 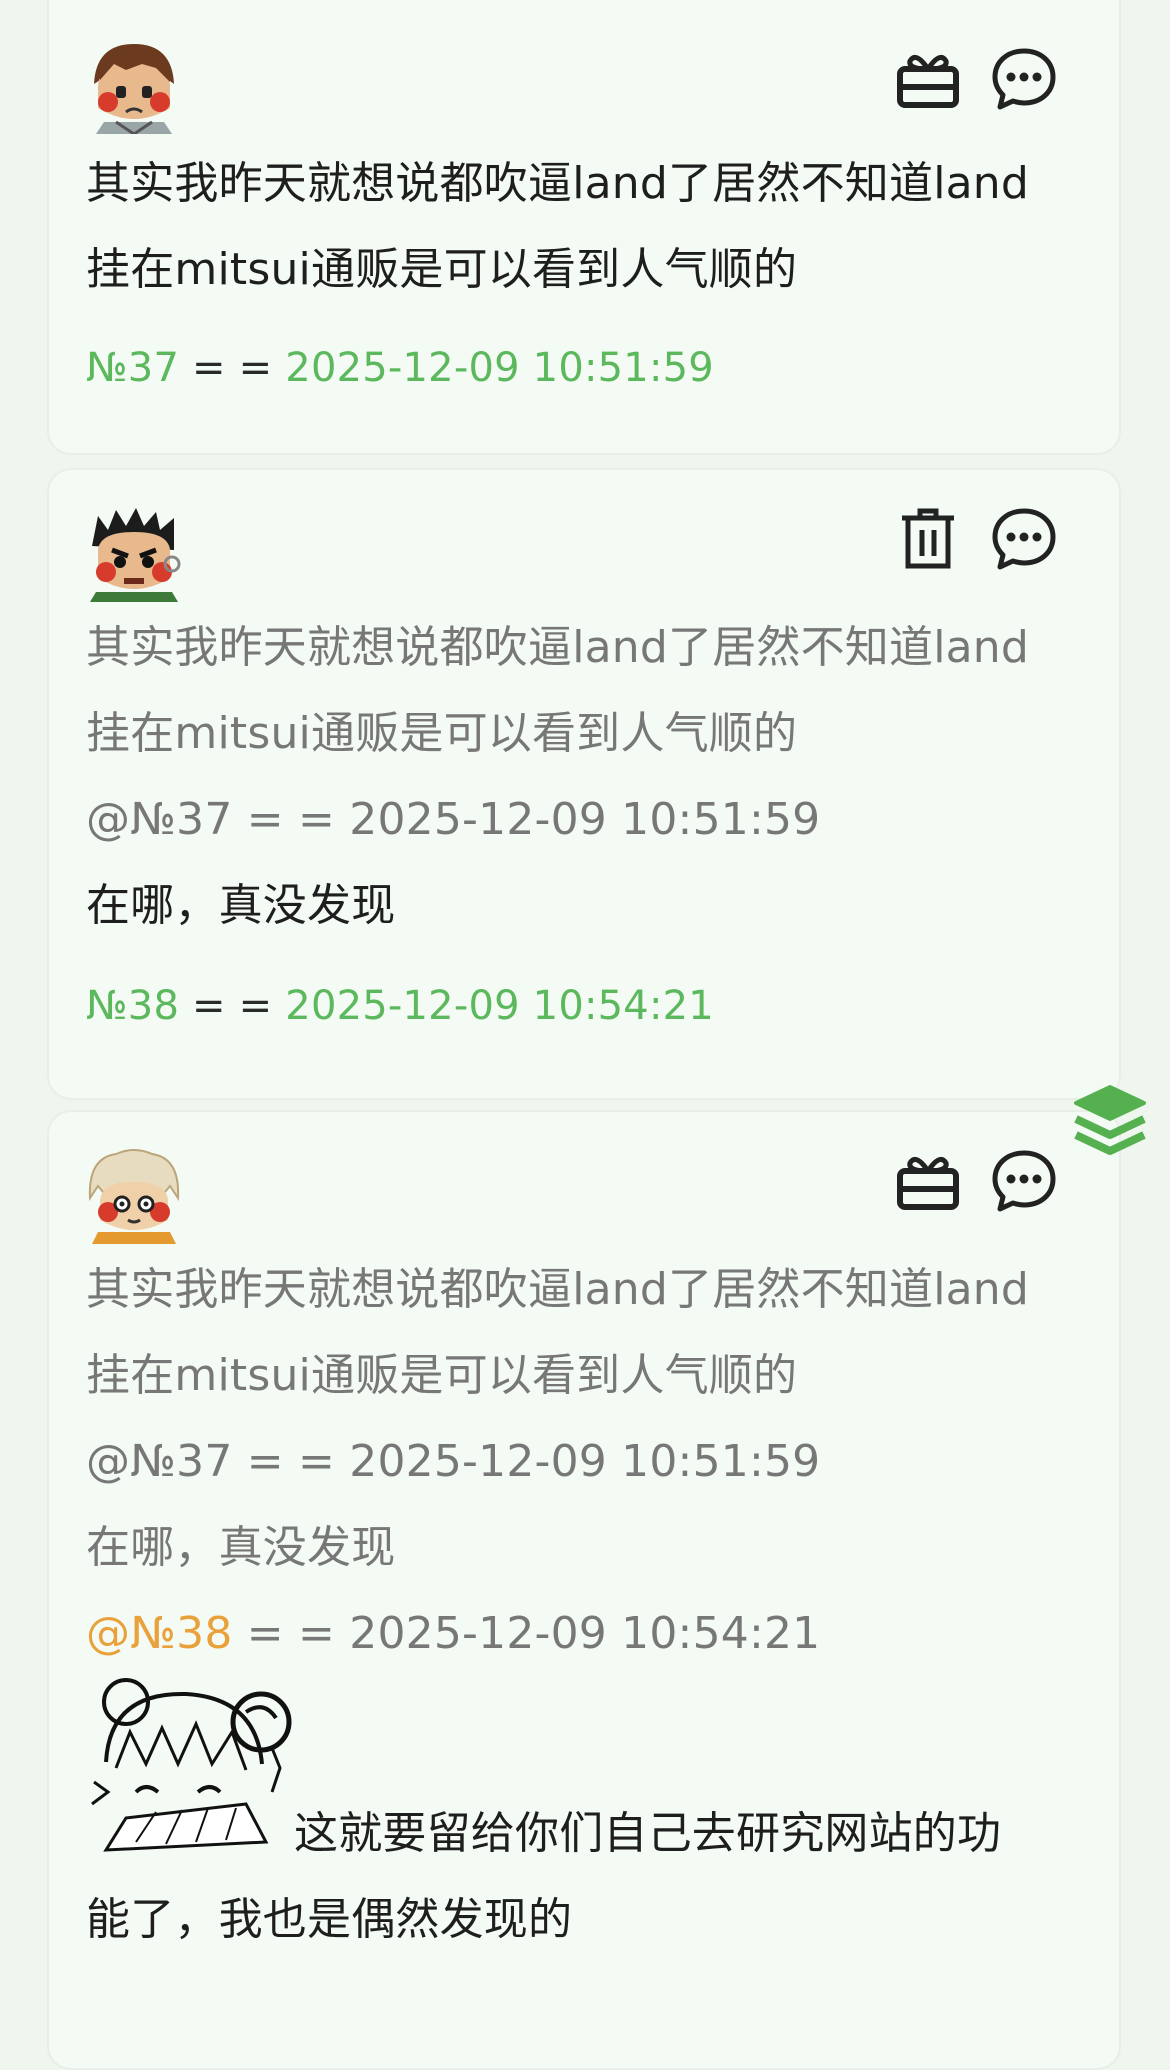 I want to click on comment-footer: №37 = = 2025-12-09 10:51:59, so click(x=591, y=368).